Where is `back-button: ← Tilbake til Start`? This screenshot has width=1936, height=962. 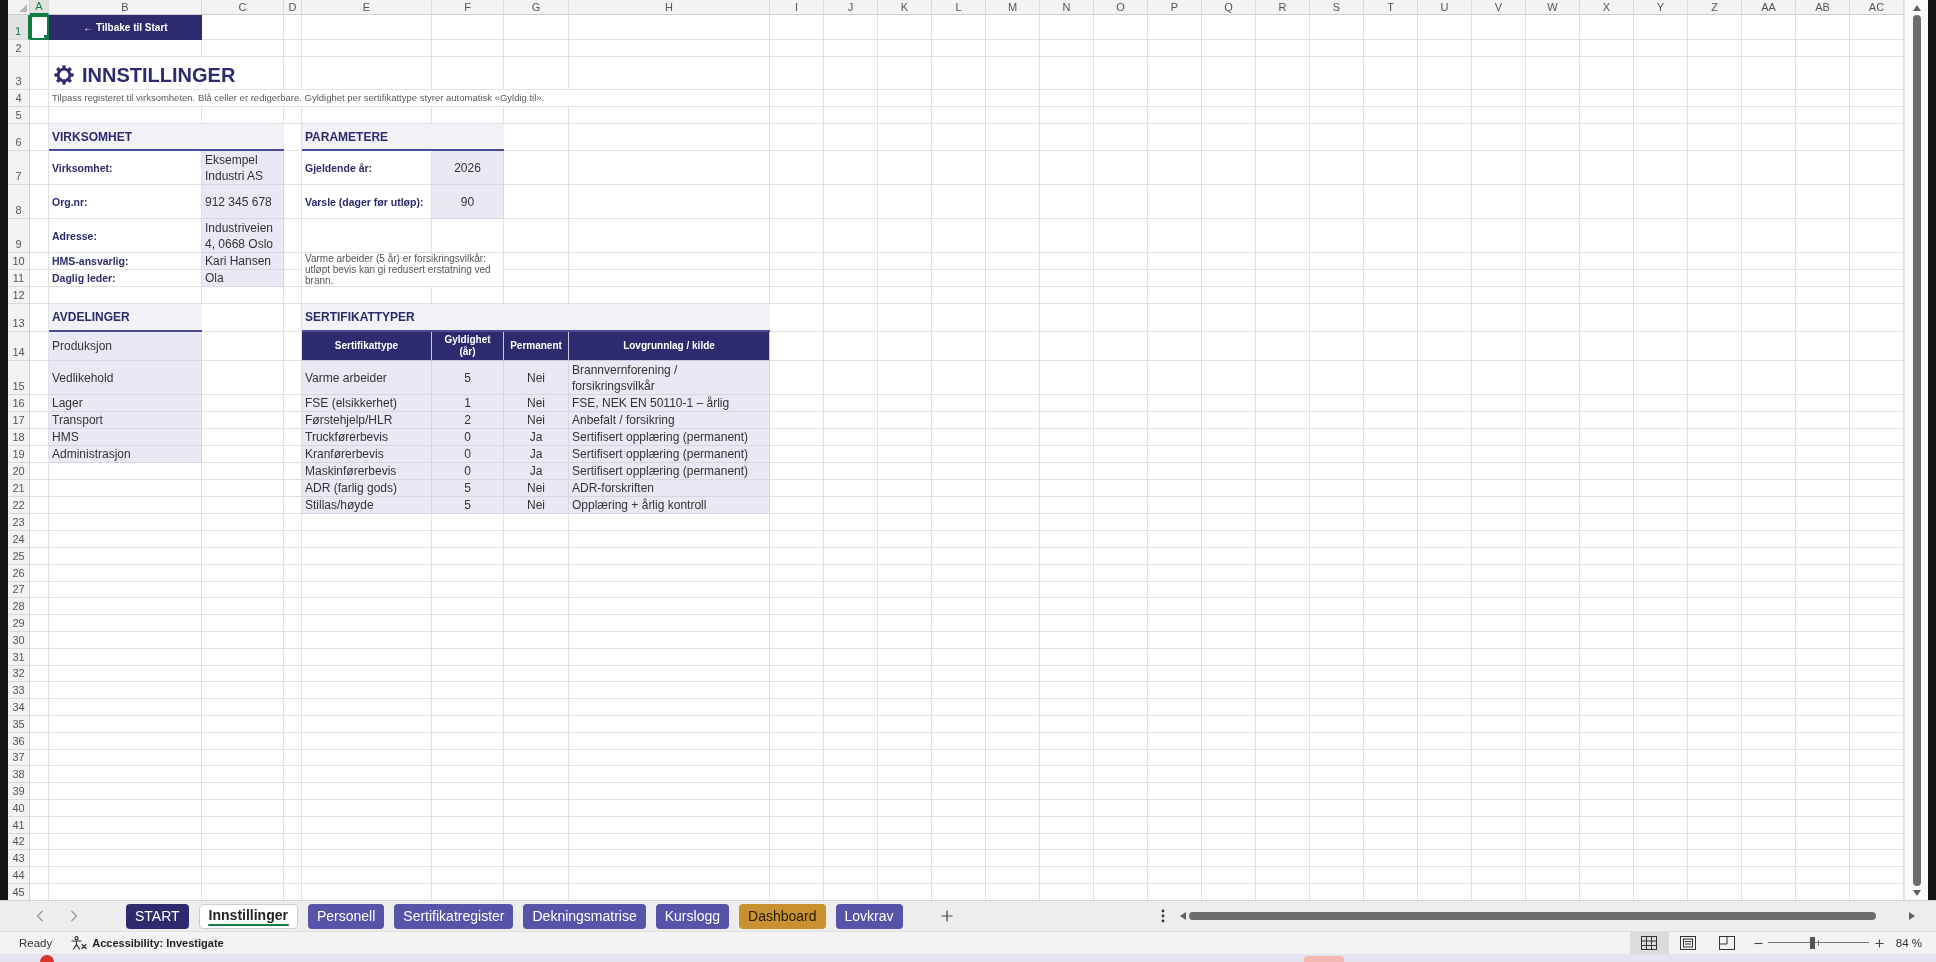
back-button: ← Tilbake til Start is located at coordinates (125, 27).